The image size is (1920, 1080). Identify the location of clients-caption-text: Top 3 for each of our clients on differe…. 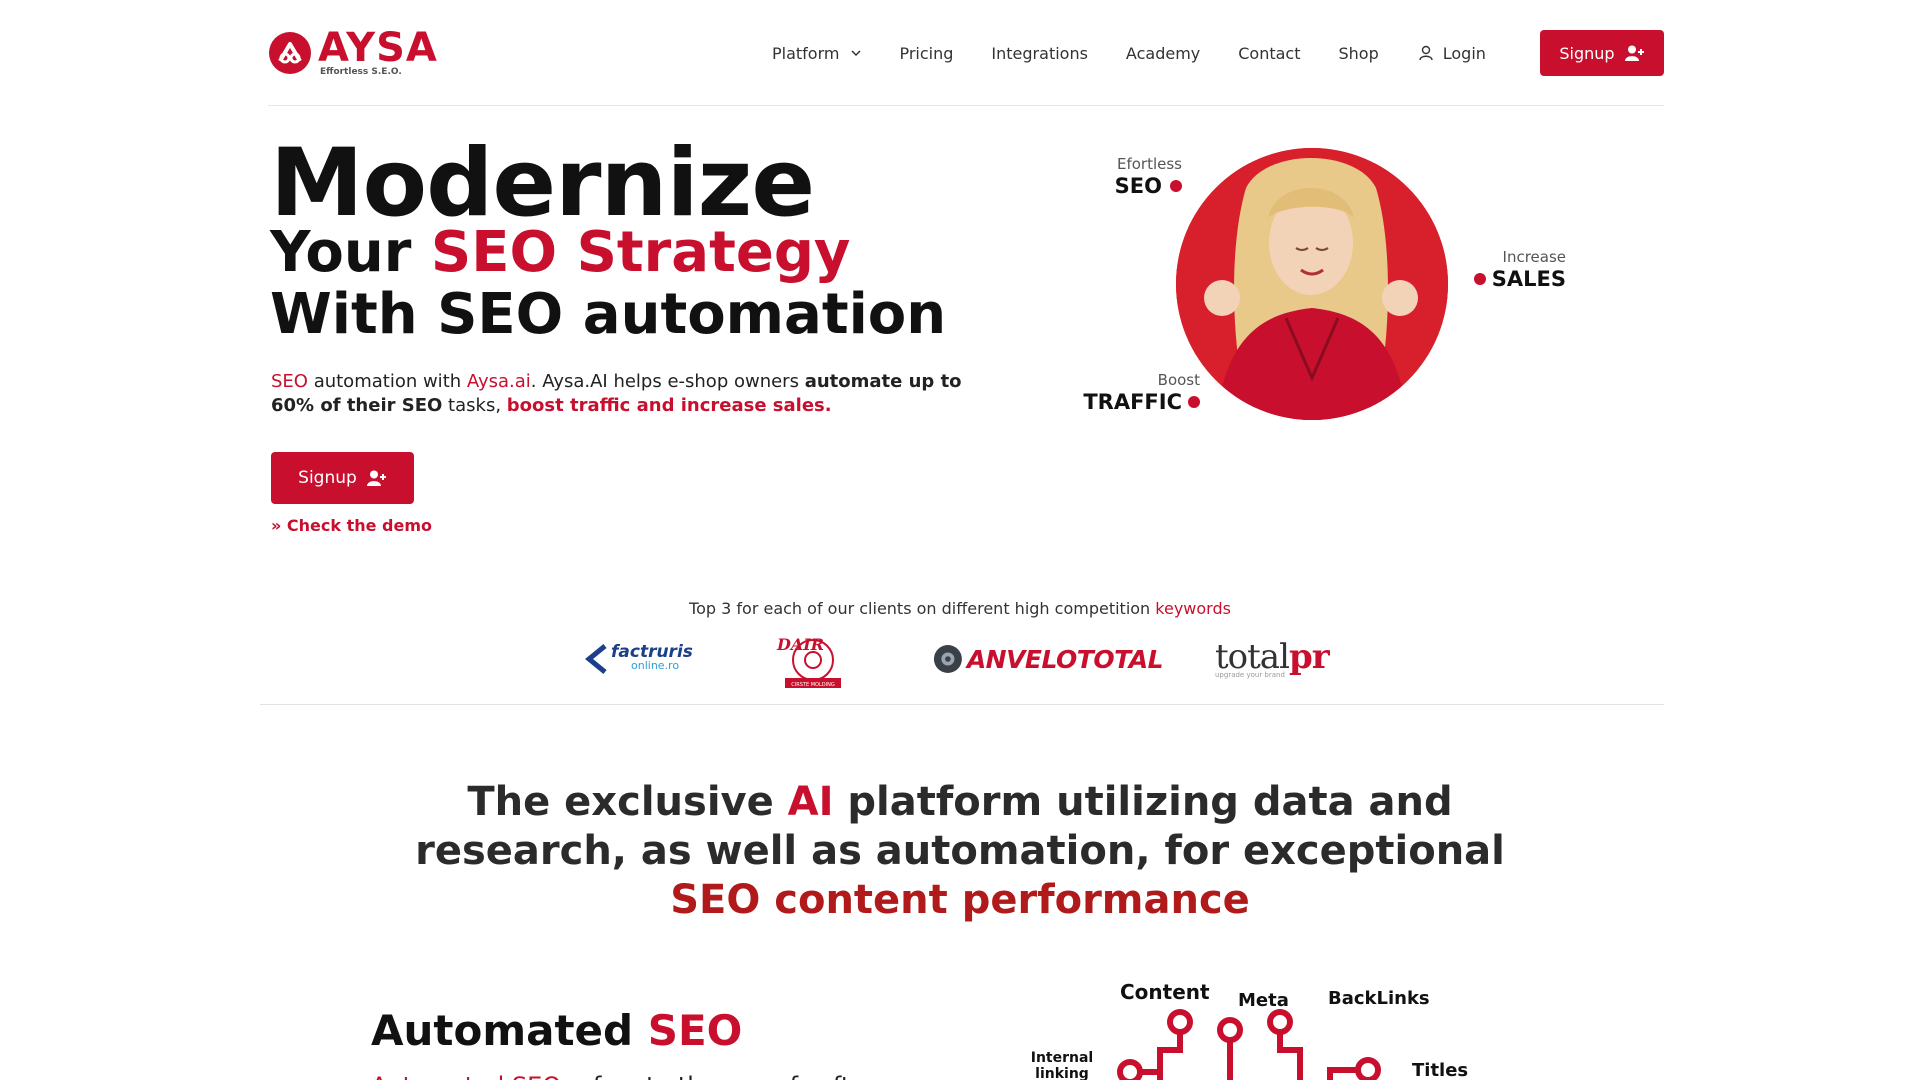
(922, 608).